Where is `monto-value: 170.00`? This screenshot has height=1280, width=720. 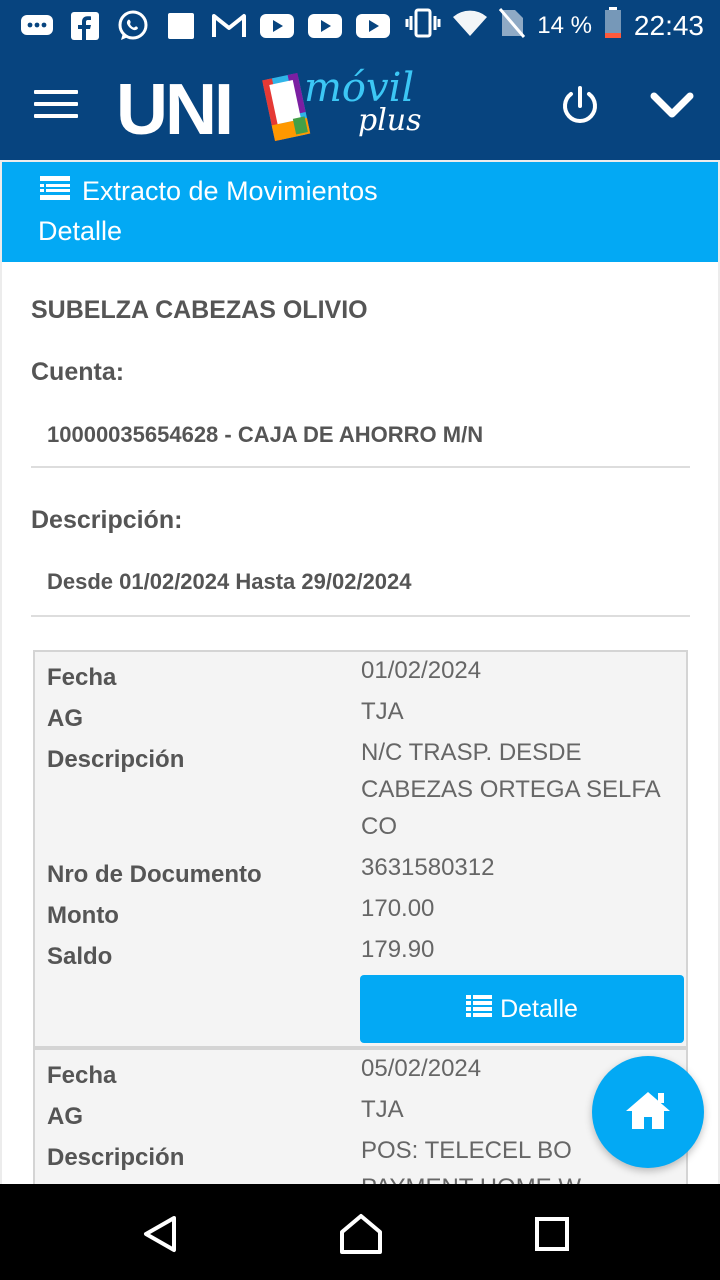
monto-value: 170.00 is located at coordinates (398, 908).